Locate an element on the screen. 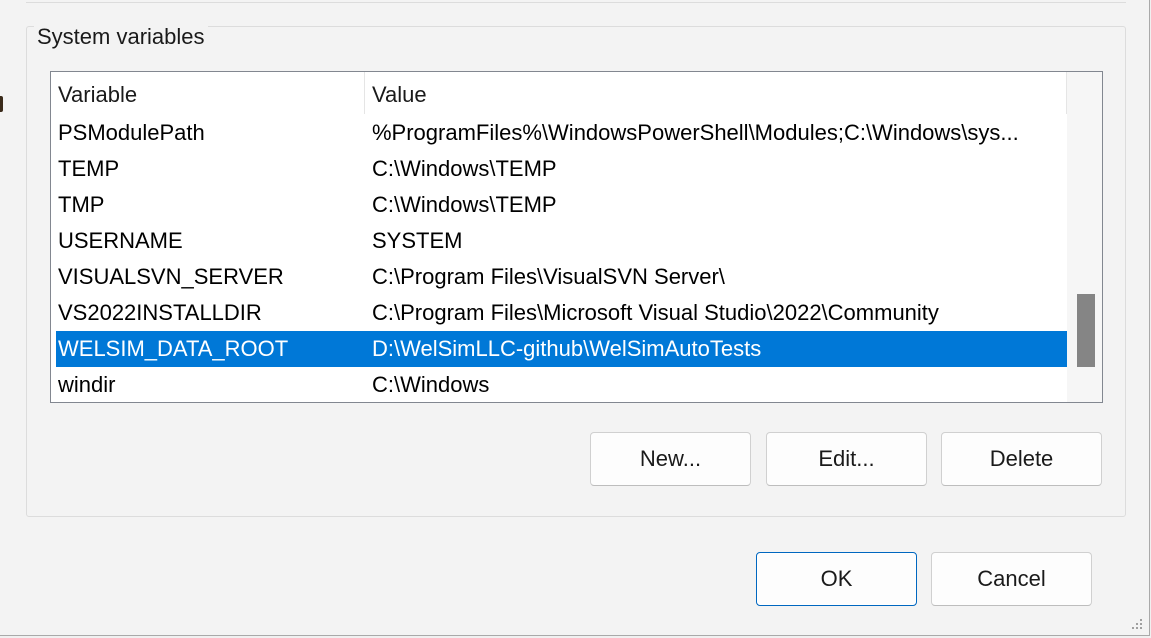 This screenshot has width=1151, height=638. variable-name: PSModulePath is located at coordinates (131, 132).